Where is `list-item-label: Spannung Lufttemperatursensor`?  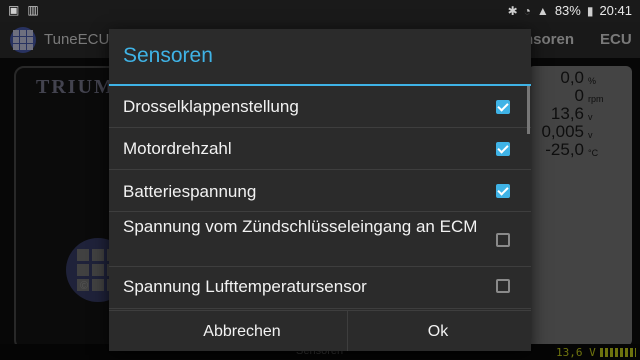 list-item-label: Spannung Lufttemperatursensor is located at coordinates (245, 286).